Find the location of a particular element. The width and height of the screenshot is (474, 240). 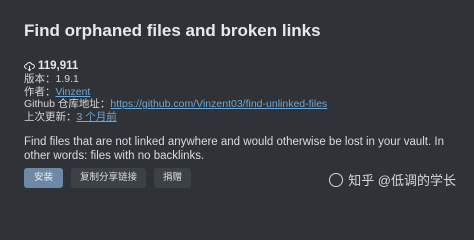

repo-label: Github 仓库地址： is located at coordinates (67, 104).